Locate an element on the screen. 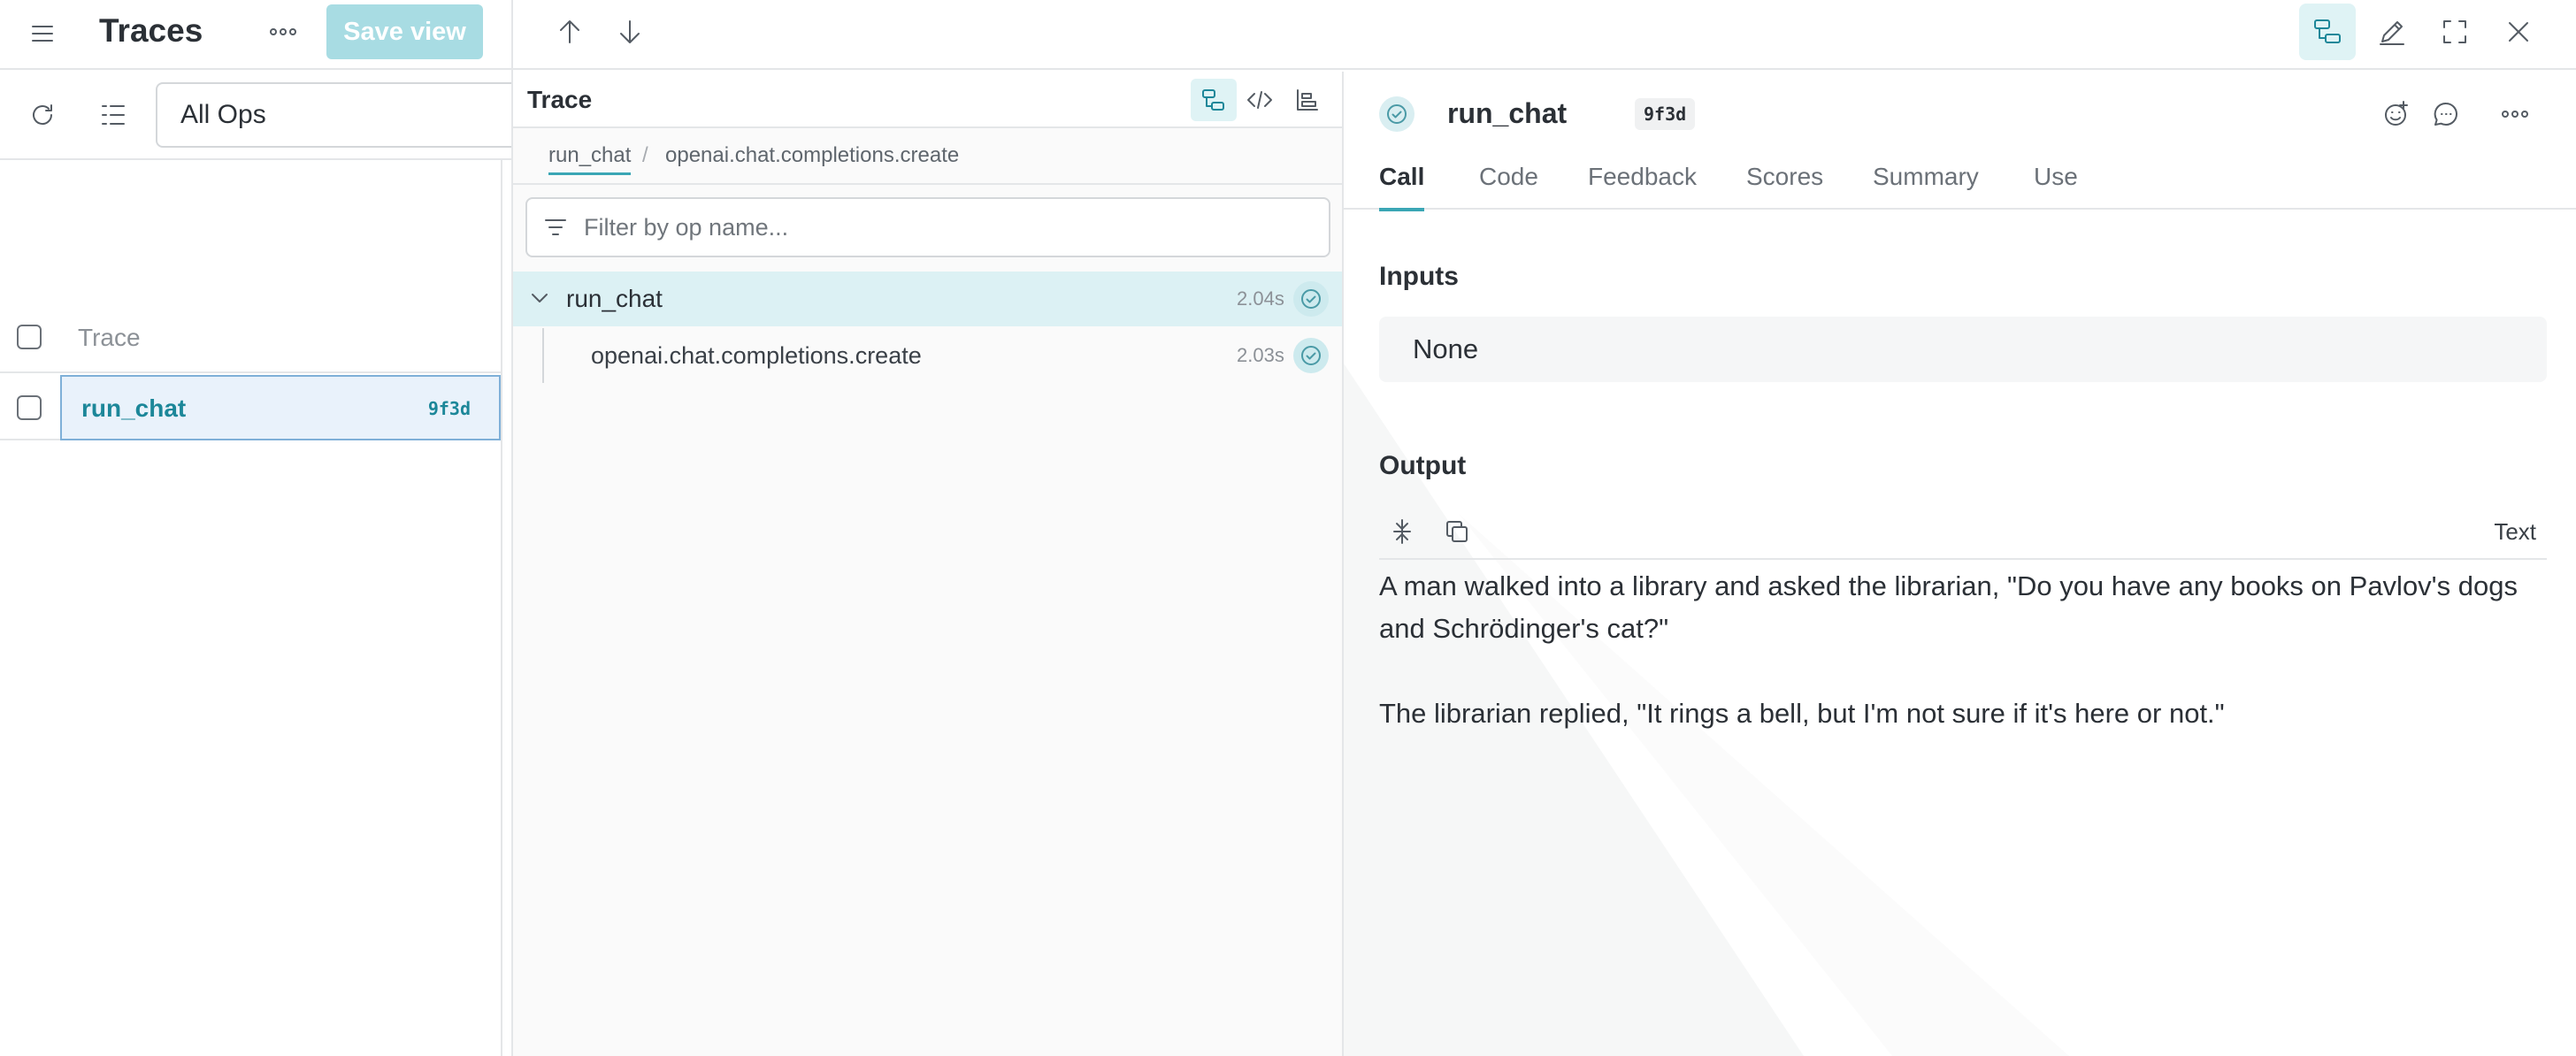 The width and height of the screenshot is (2576, 1056). collapse-icon is located at coordinates (1402, 531).